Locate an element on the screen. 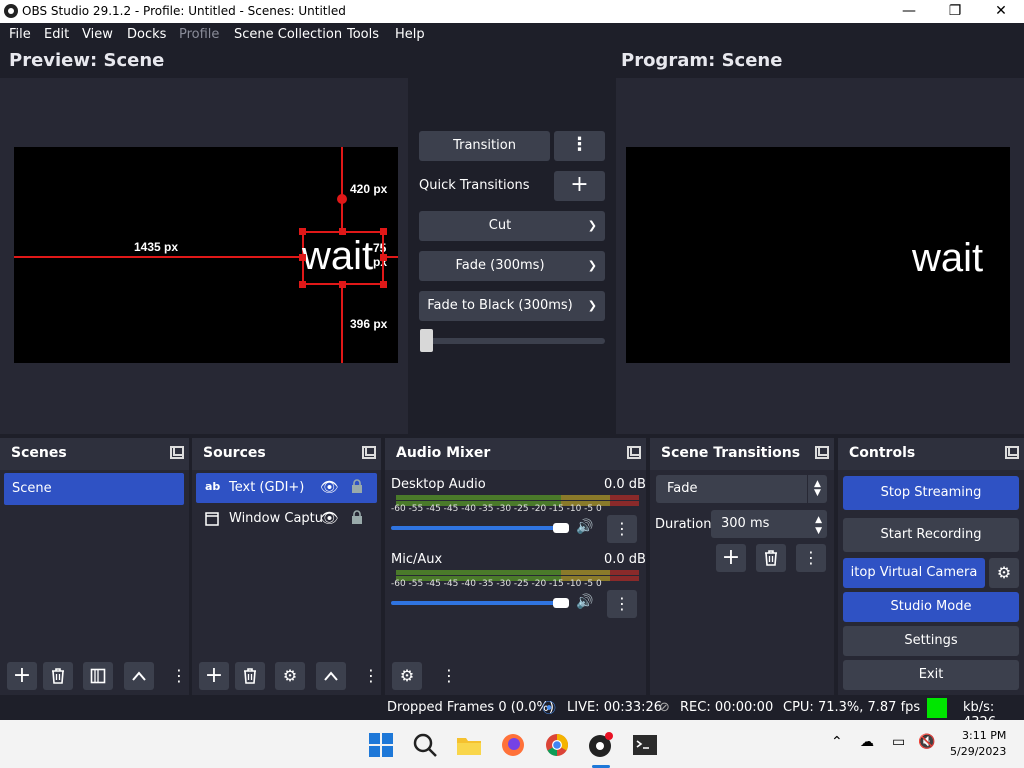 The height and width of the screenshot is (768, 1024). scene-filters-button is located at coordinates (98, 676).